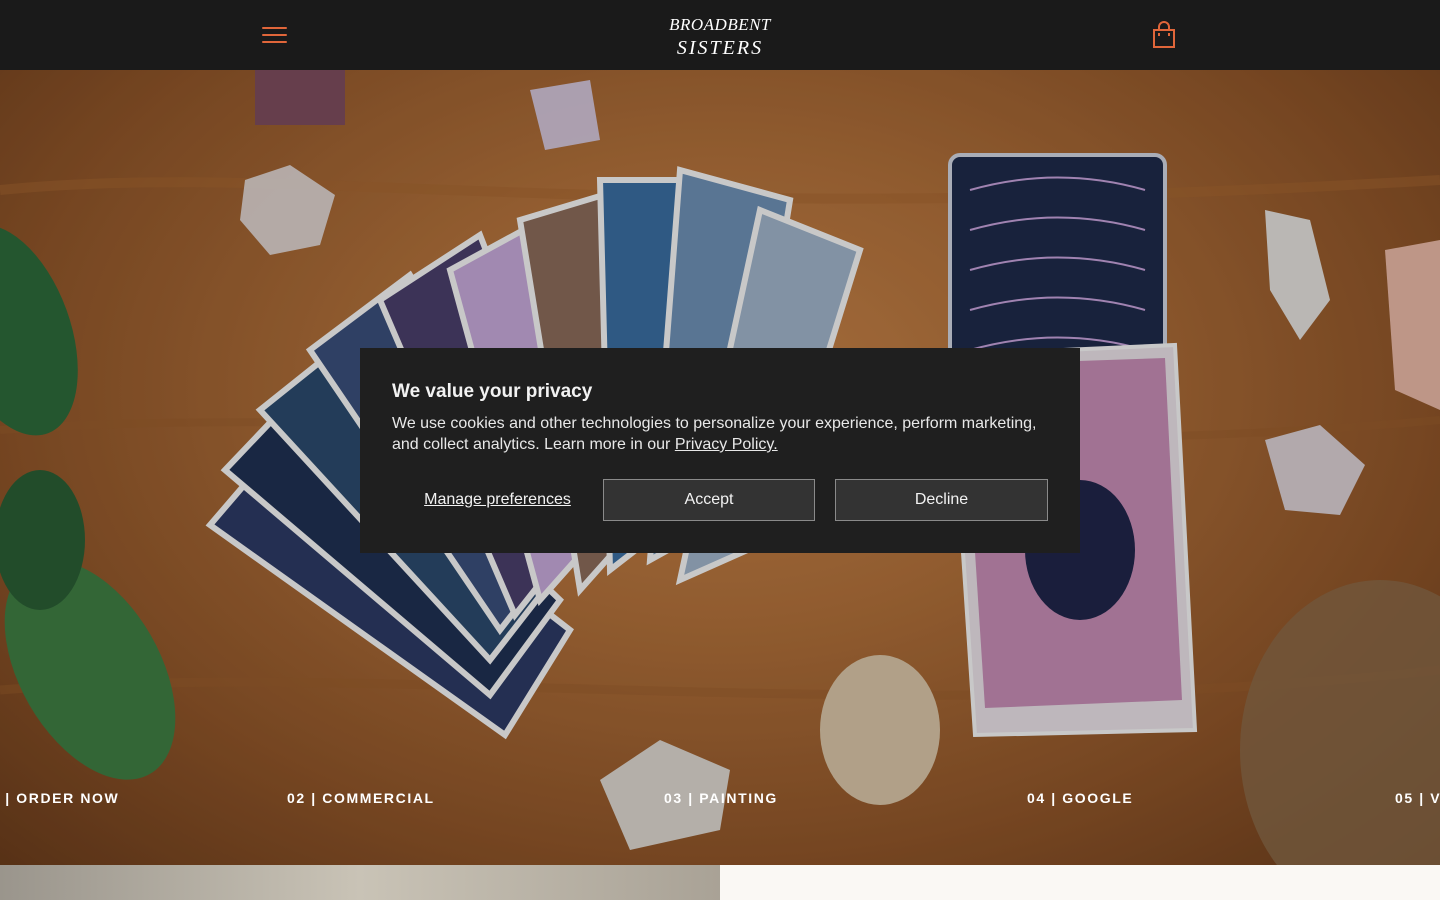  I want to click on cookie-title: We value your privacy, so click(492, 391).